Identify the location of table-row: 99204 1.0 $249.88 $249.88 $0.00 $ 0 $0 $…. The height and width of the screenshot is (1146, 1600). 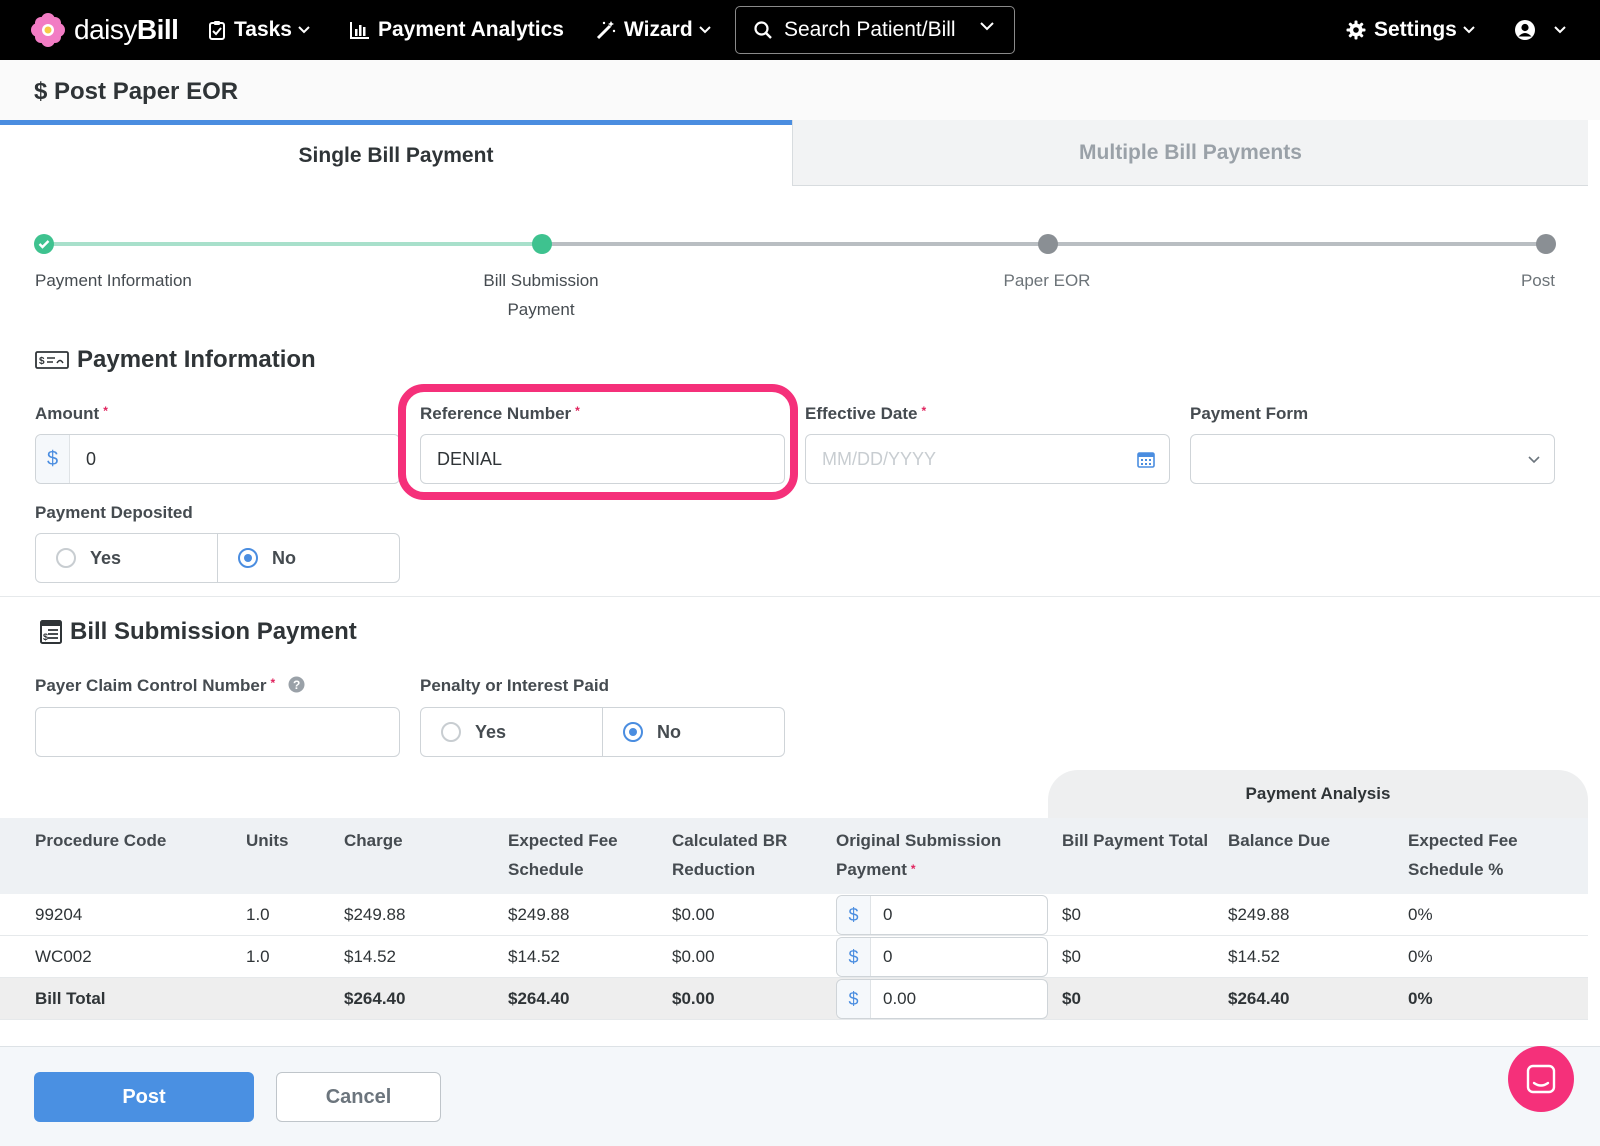
(794, 915).